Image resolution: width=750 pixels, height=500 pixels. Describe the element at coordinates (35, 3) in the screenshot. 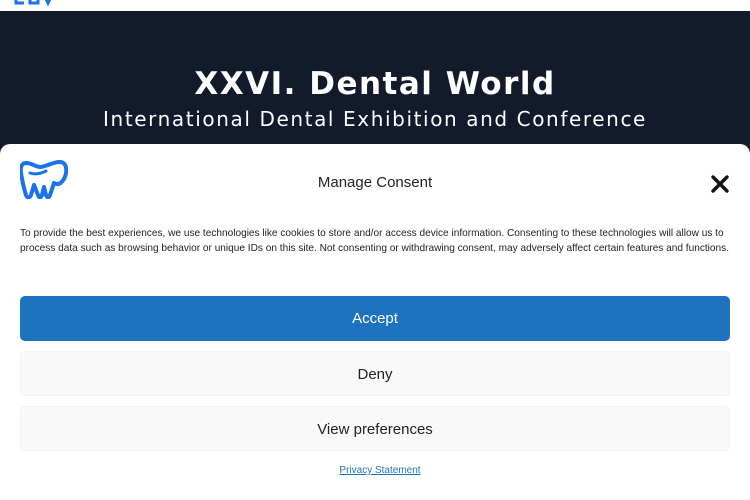

I see `header-logo-icon` at that location.